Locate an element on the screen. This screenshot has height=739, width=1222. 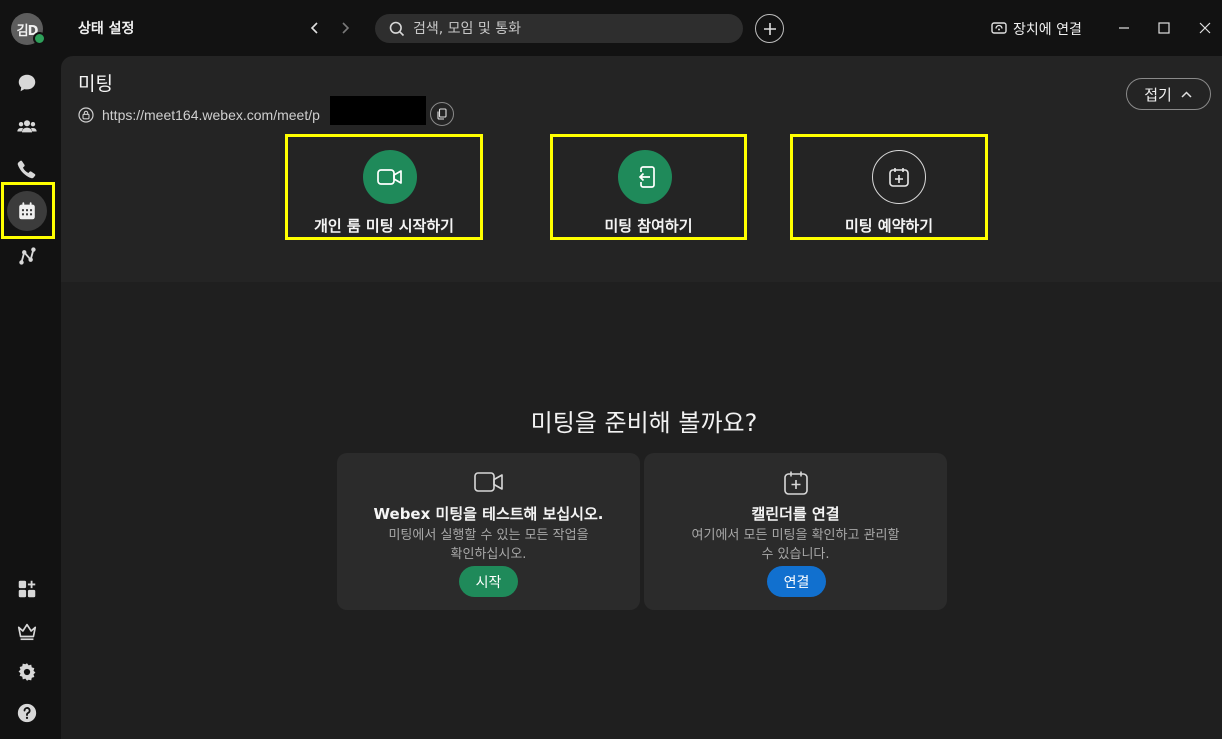
join-meeting-button: 미팅 참여하기 is located at coordinates (648, 187).